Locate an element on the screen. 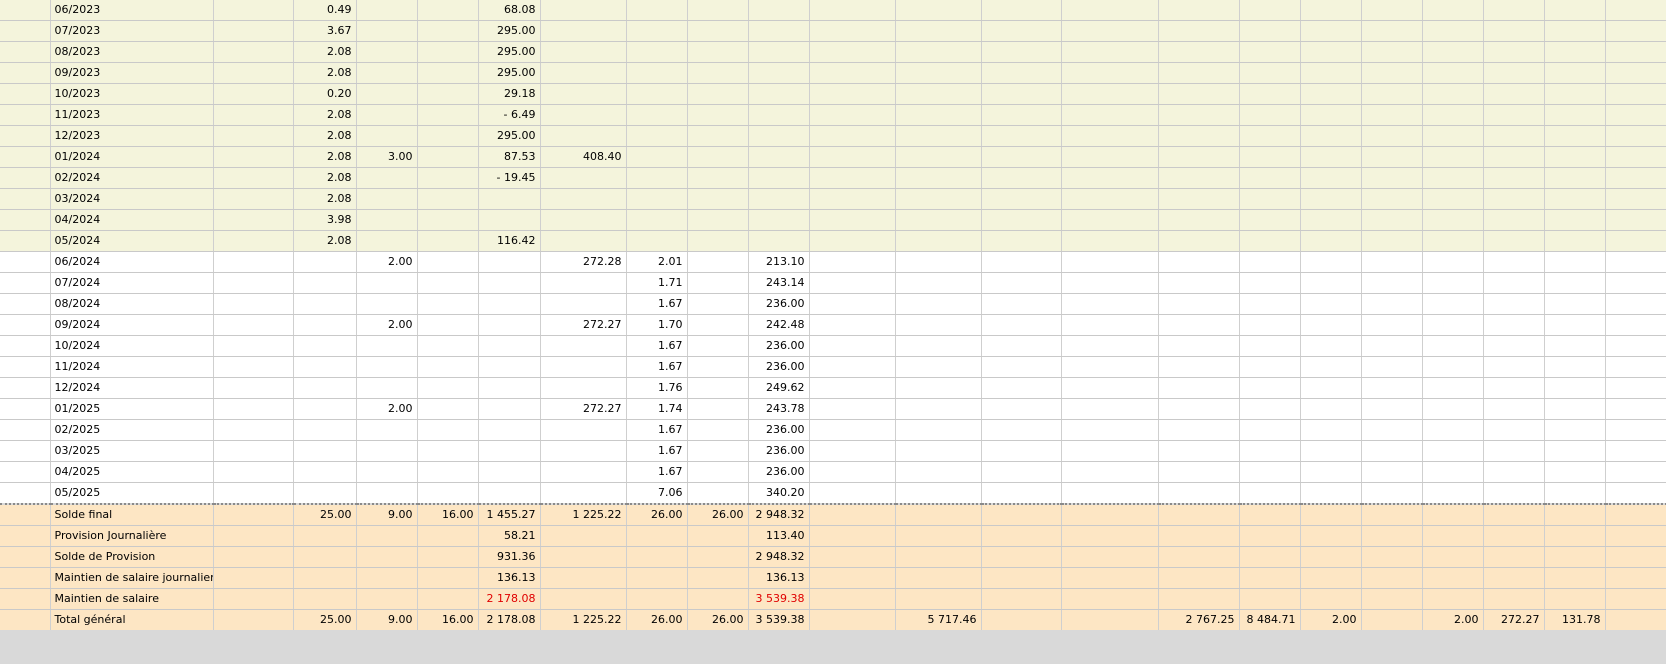 This screenshot has height=664, width=1666. row-label-cell: 11/2024 is located at coordinates (132, 367).